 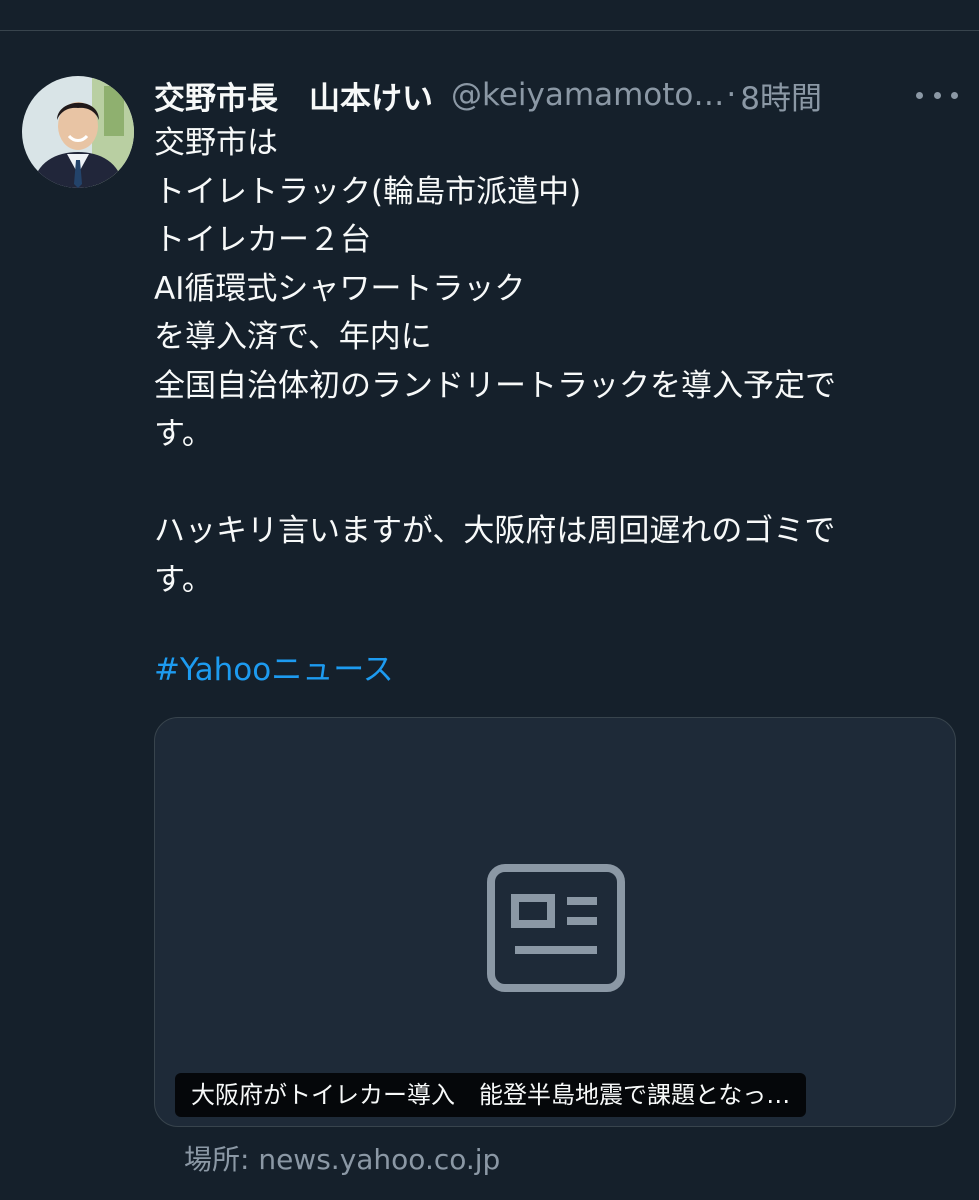 I want to click on tweet-text-line: 交野市は, so click(x=216, y=143).